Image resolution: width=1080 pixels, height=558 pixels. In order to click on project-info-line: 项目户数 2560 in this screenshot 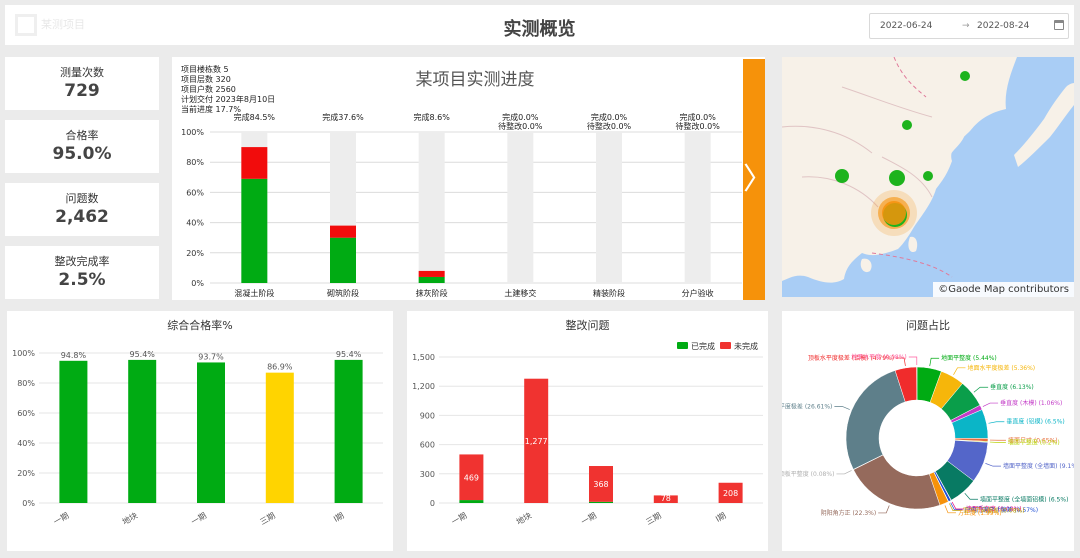, I will do `click(208, 89)`.